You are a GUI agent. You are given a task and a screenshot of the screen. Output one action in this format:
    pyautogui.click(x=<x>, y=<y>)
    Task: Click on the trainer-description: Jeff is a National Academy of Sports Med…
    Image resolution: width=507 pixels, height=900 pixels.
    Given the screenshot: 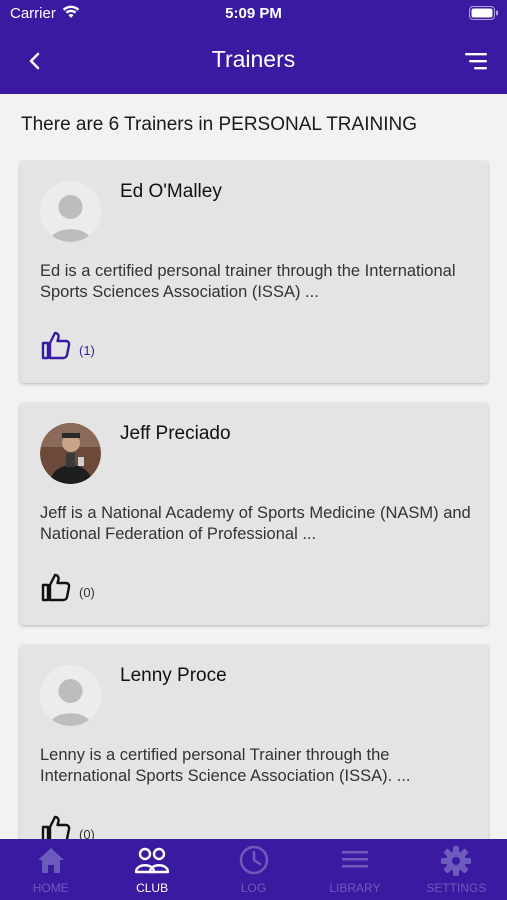 What is the action you would take?
    pyautogui.click(x=255, y=523)
    